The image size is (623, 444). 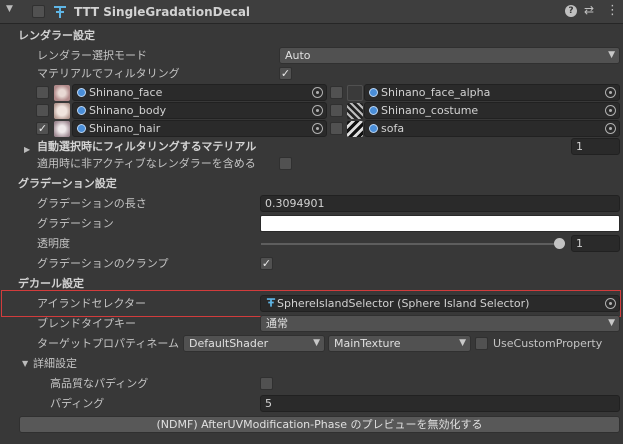 What do you see at coordinates (92, 203) in the screenshot?
I see `gradation-length-label: グラデーションの長さ` at bounding box center [92, 203].